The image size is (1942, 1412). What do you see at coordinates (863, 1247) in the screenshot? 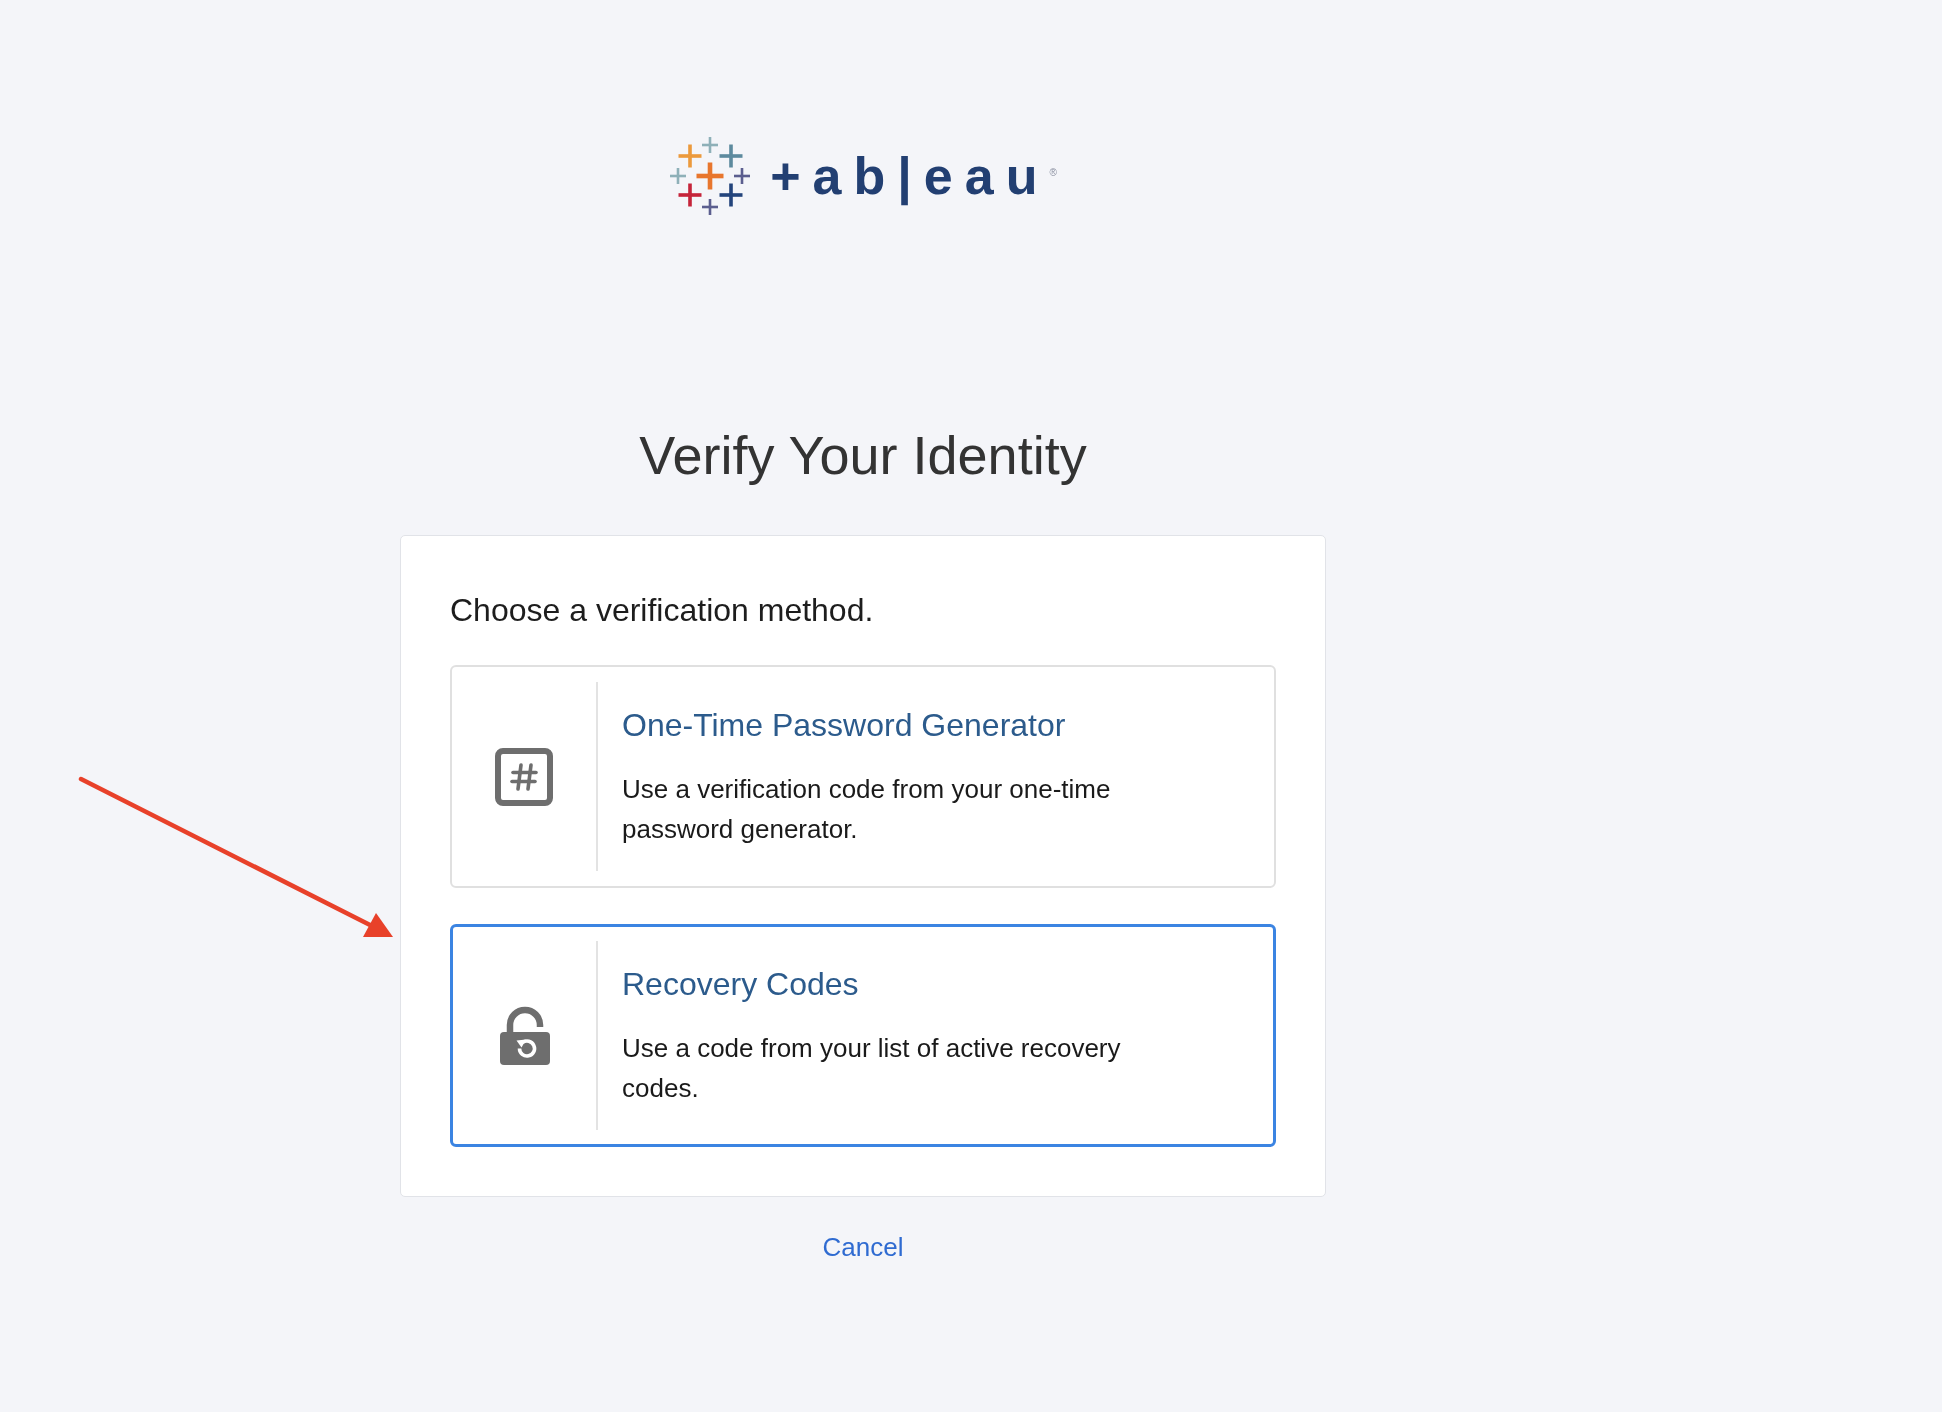
I see `cancel-link: Cancel` at bounding box center [863, 1247].